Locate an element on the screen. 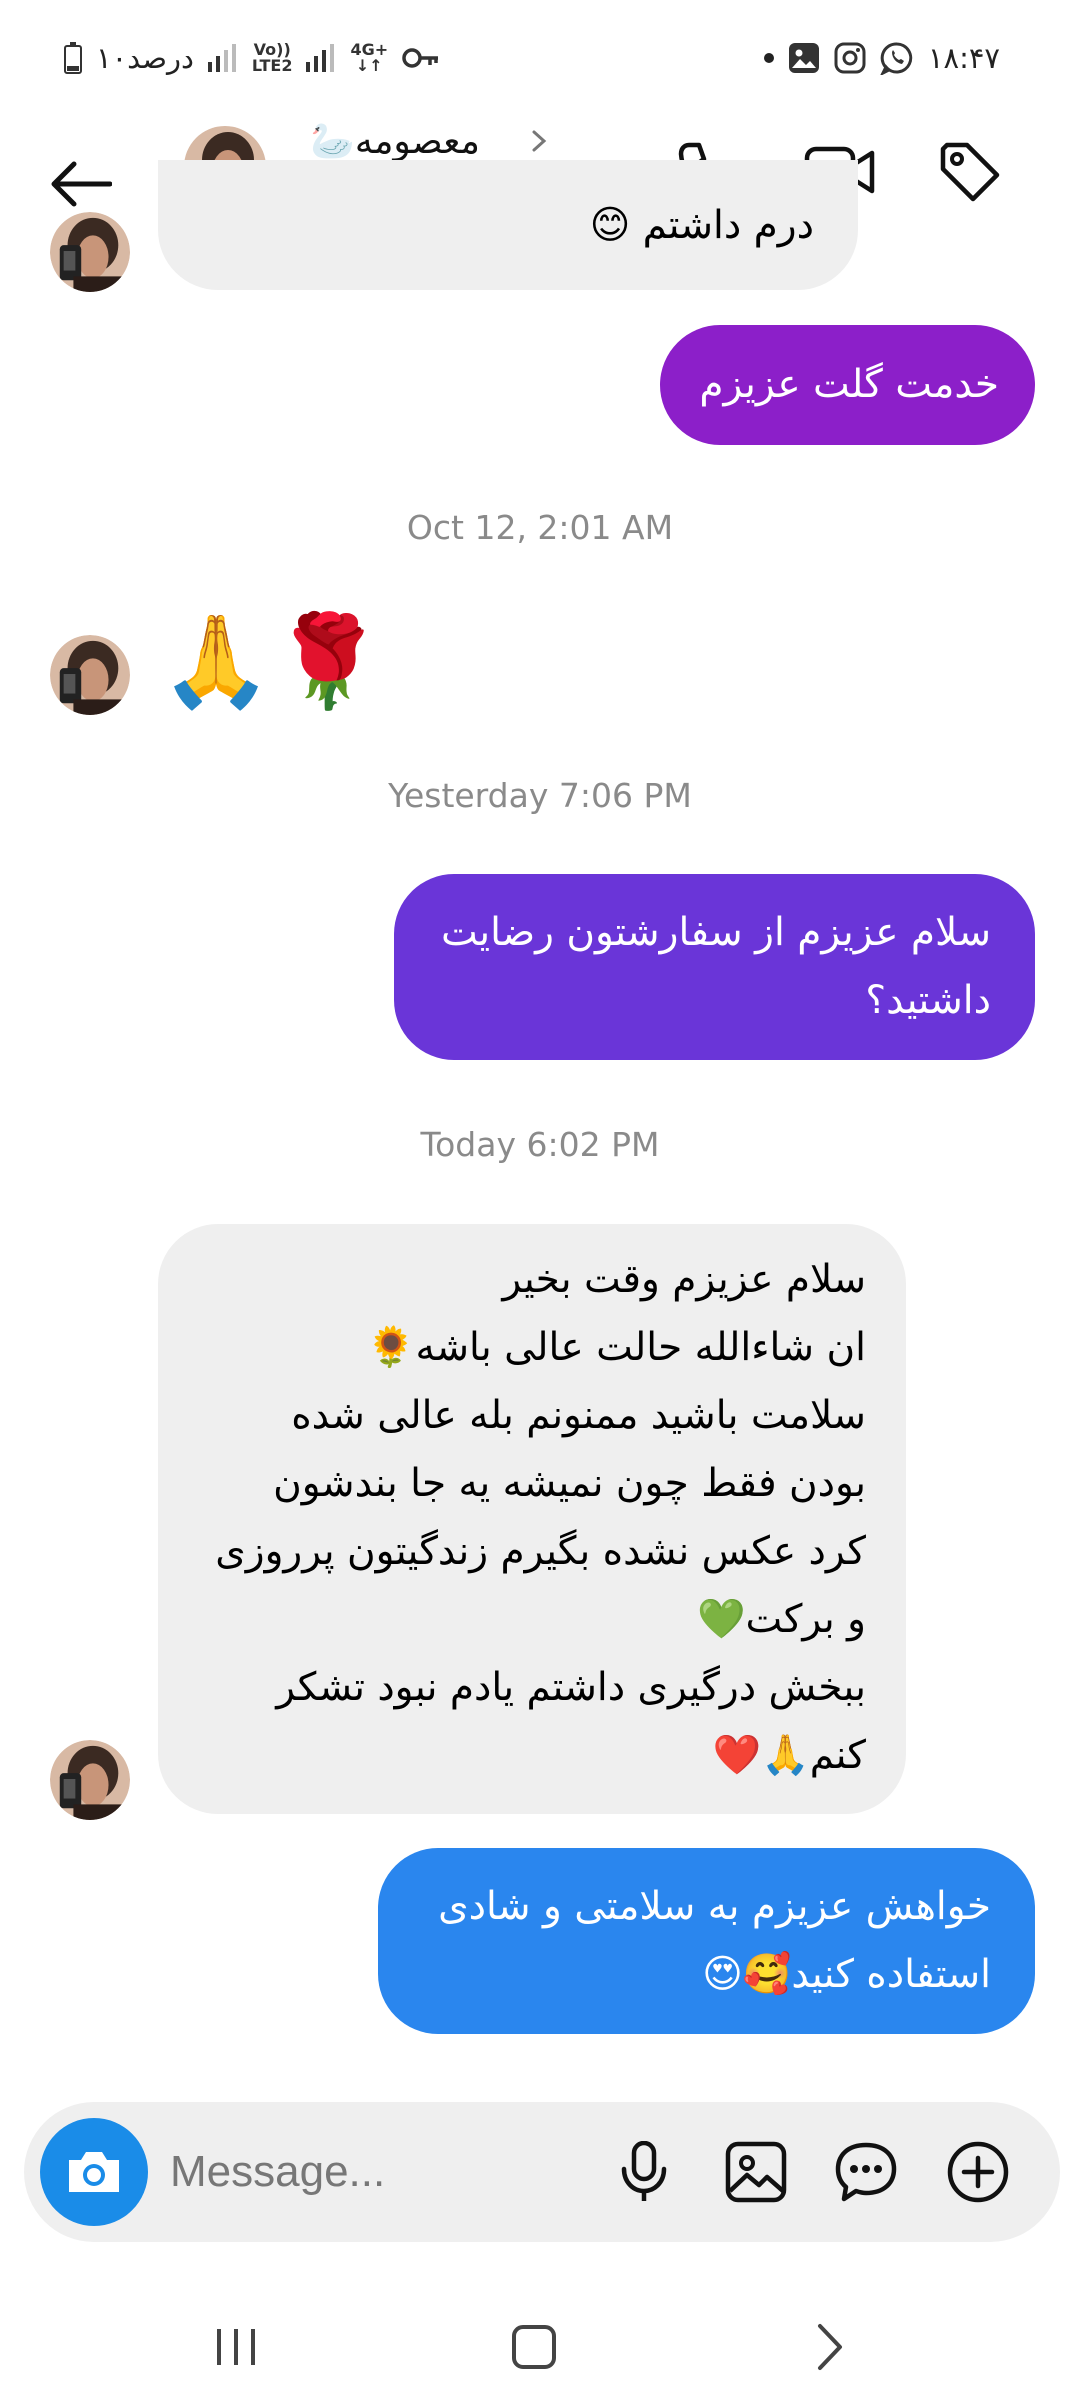  message-composer is located at coordinates (542, 2172).